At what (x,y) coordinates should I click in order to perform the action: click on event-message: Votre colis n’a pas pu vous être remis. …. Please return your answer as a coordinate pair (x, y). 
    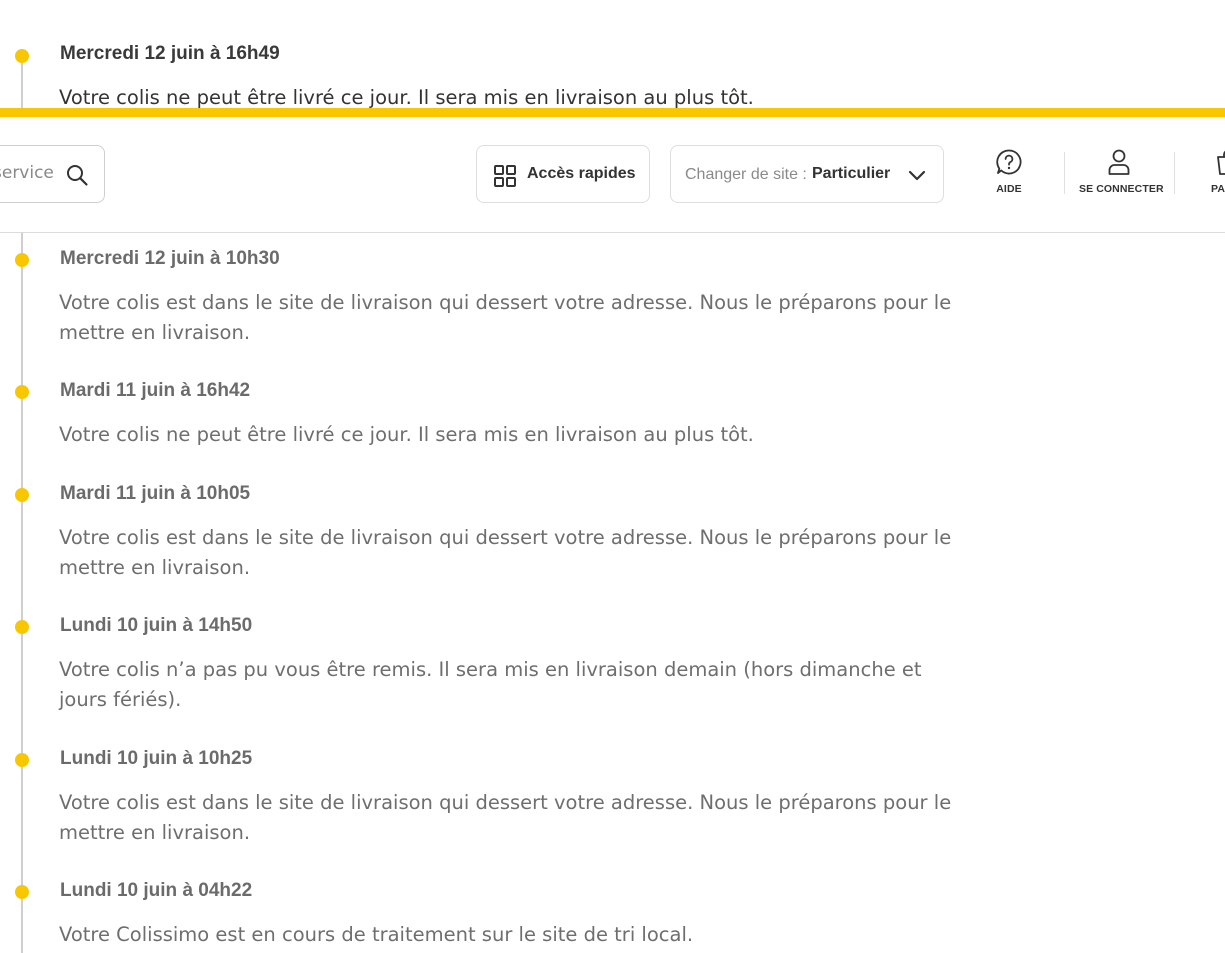
    Looking at the image, I should click on (490, 684).